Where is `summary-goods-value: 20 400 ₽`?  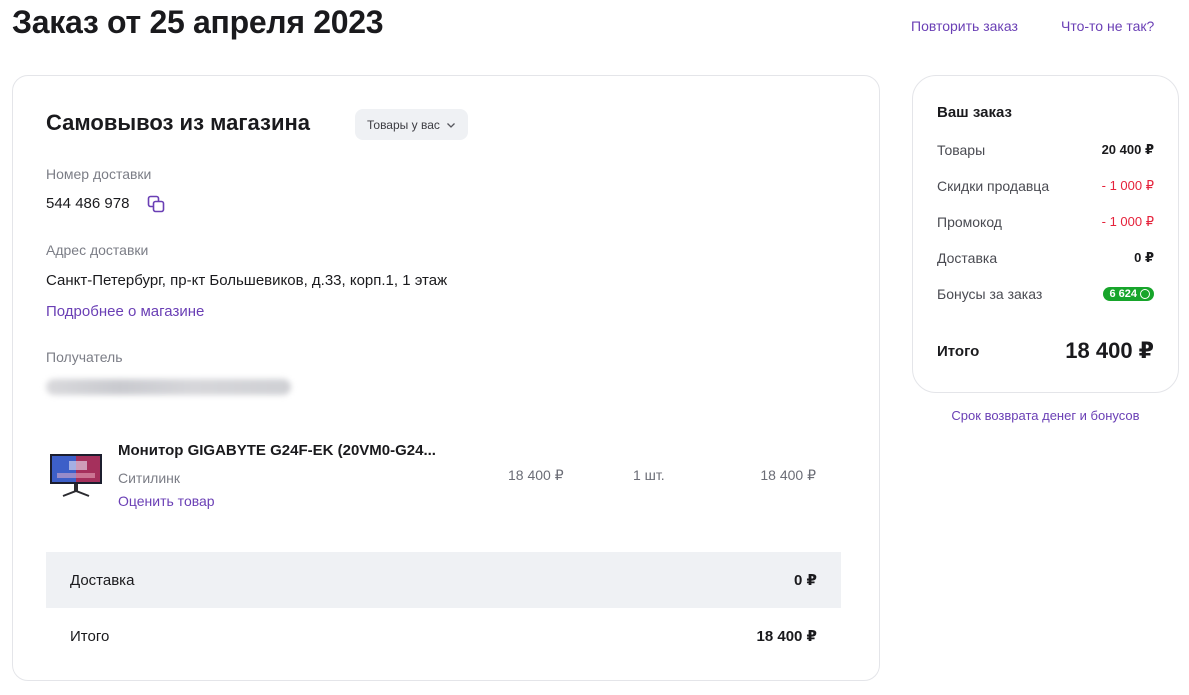
summary-goods-value: 20 400 ₽ is located at coordinates (1127, 149).